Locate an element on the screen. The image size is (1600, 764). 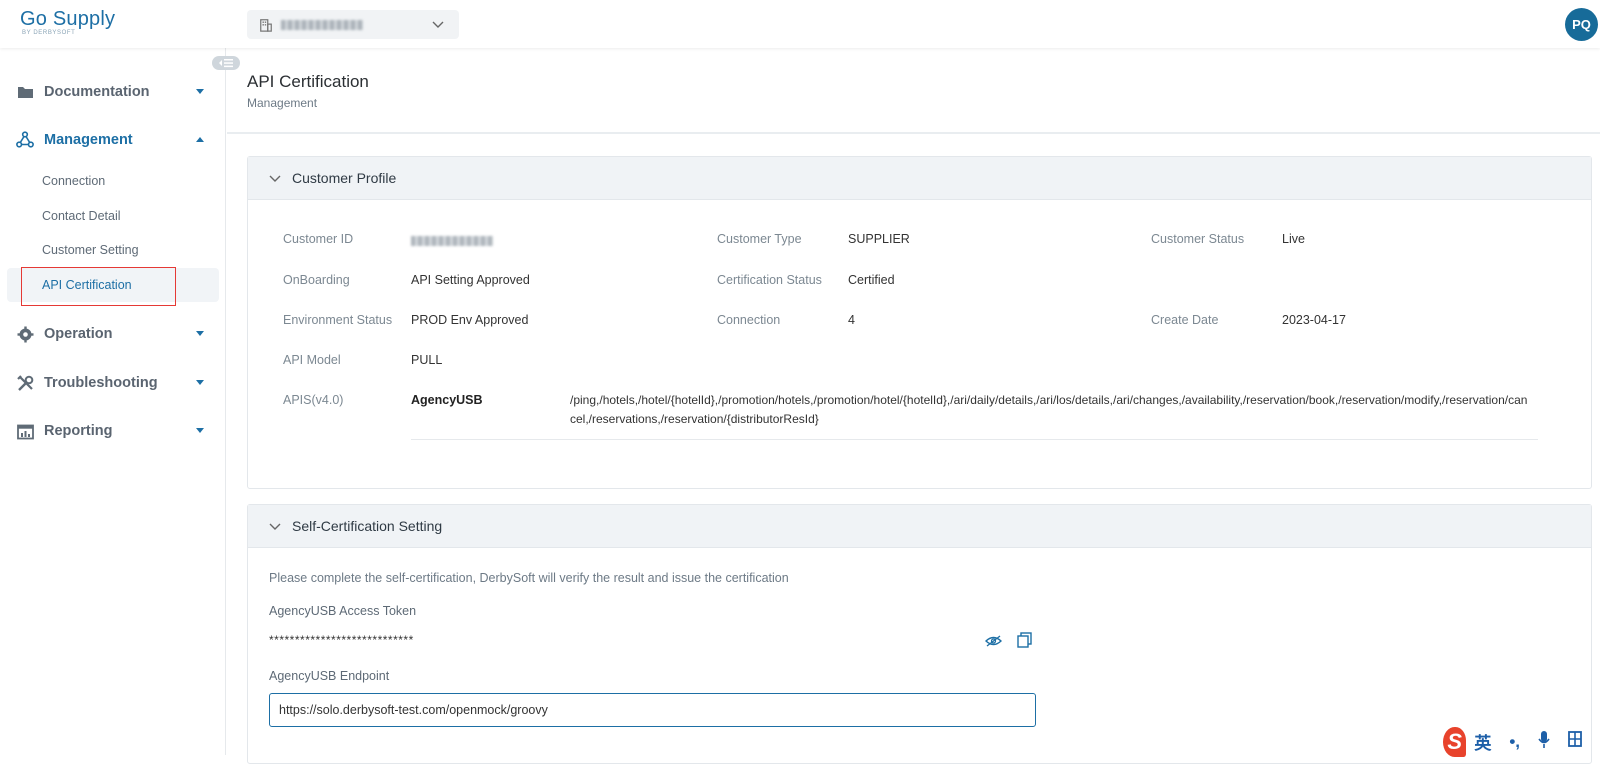
label-customer-status: Customer Status is located at coordinates (1198, 239).